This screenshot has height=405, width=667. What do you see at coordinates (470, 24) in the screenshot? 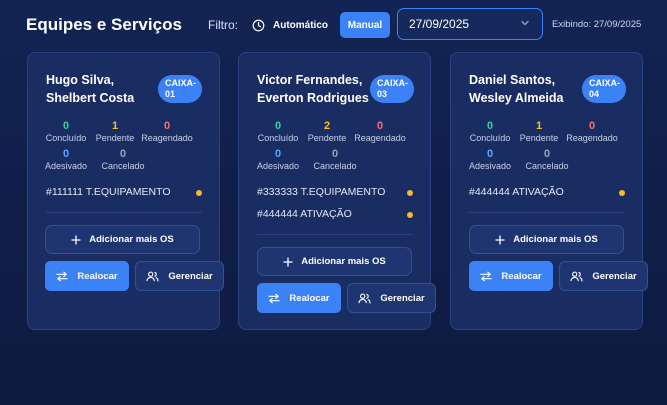
I see `date-select: 27/09/2025` at bounding box center [470, 24].